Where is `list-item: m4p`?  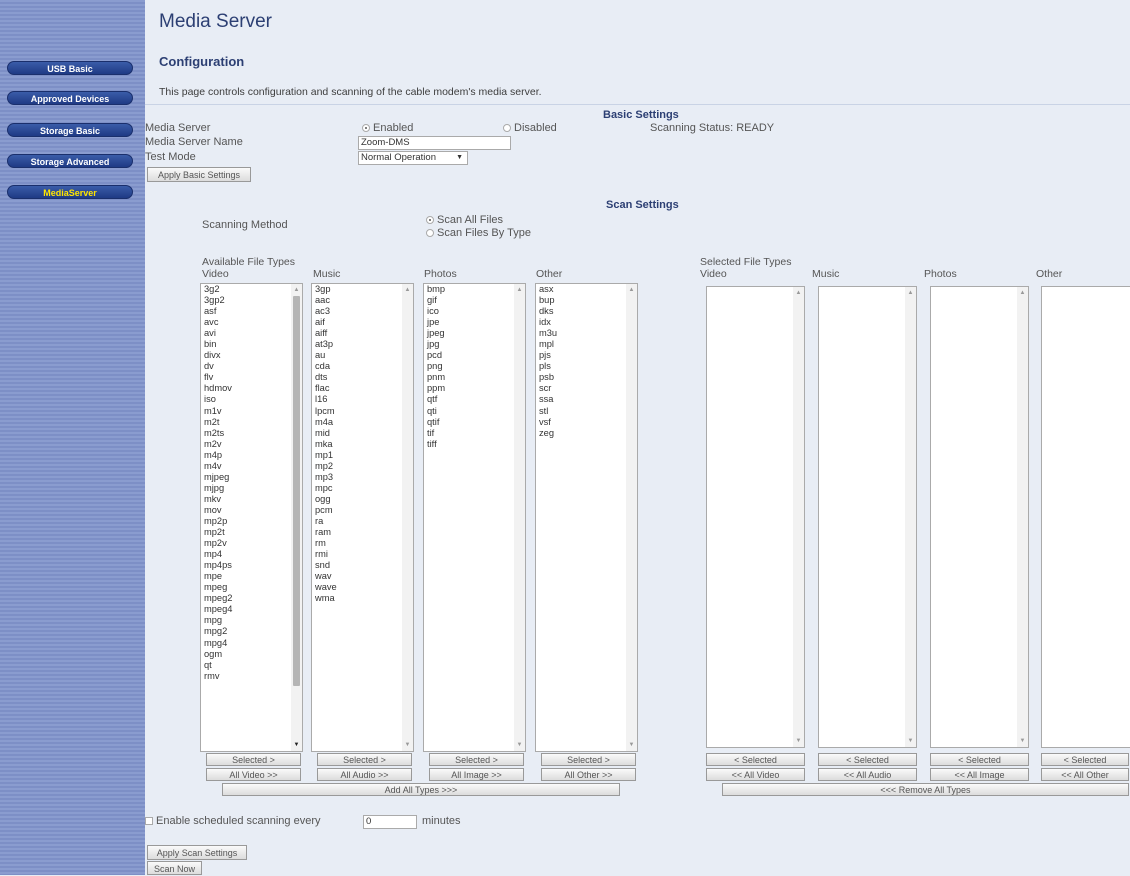 list-item: m4p is located at coordinates (218, 455).